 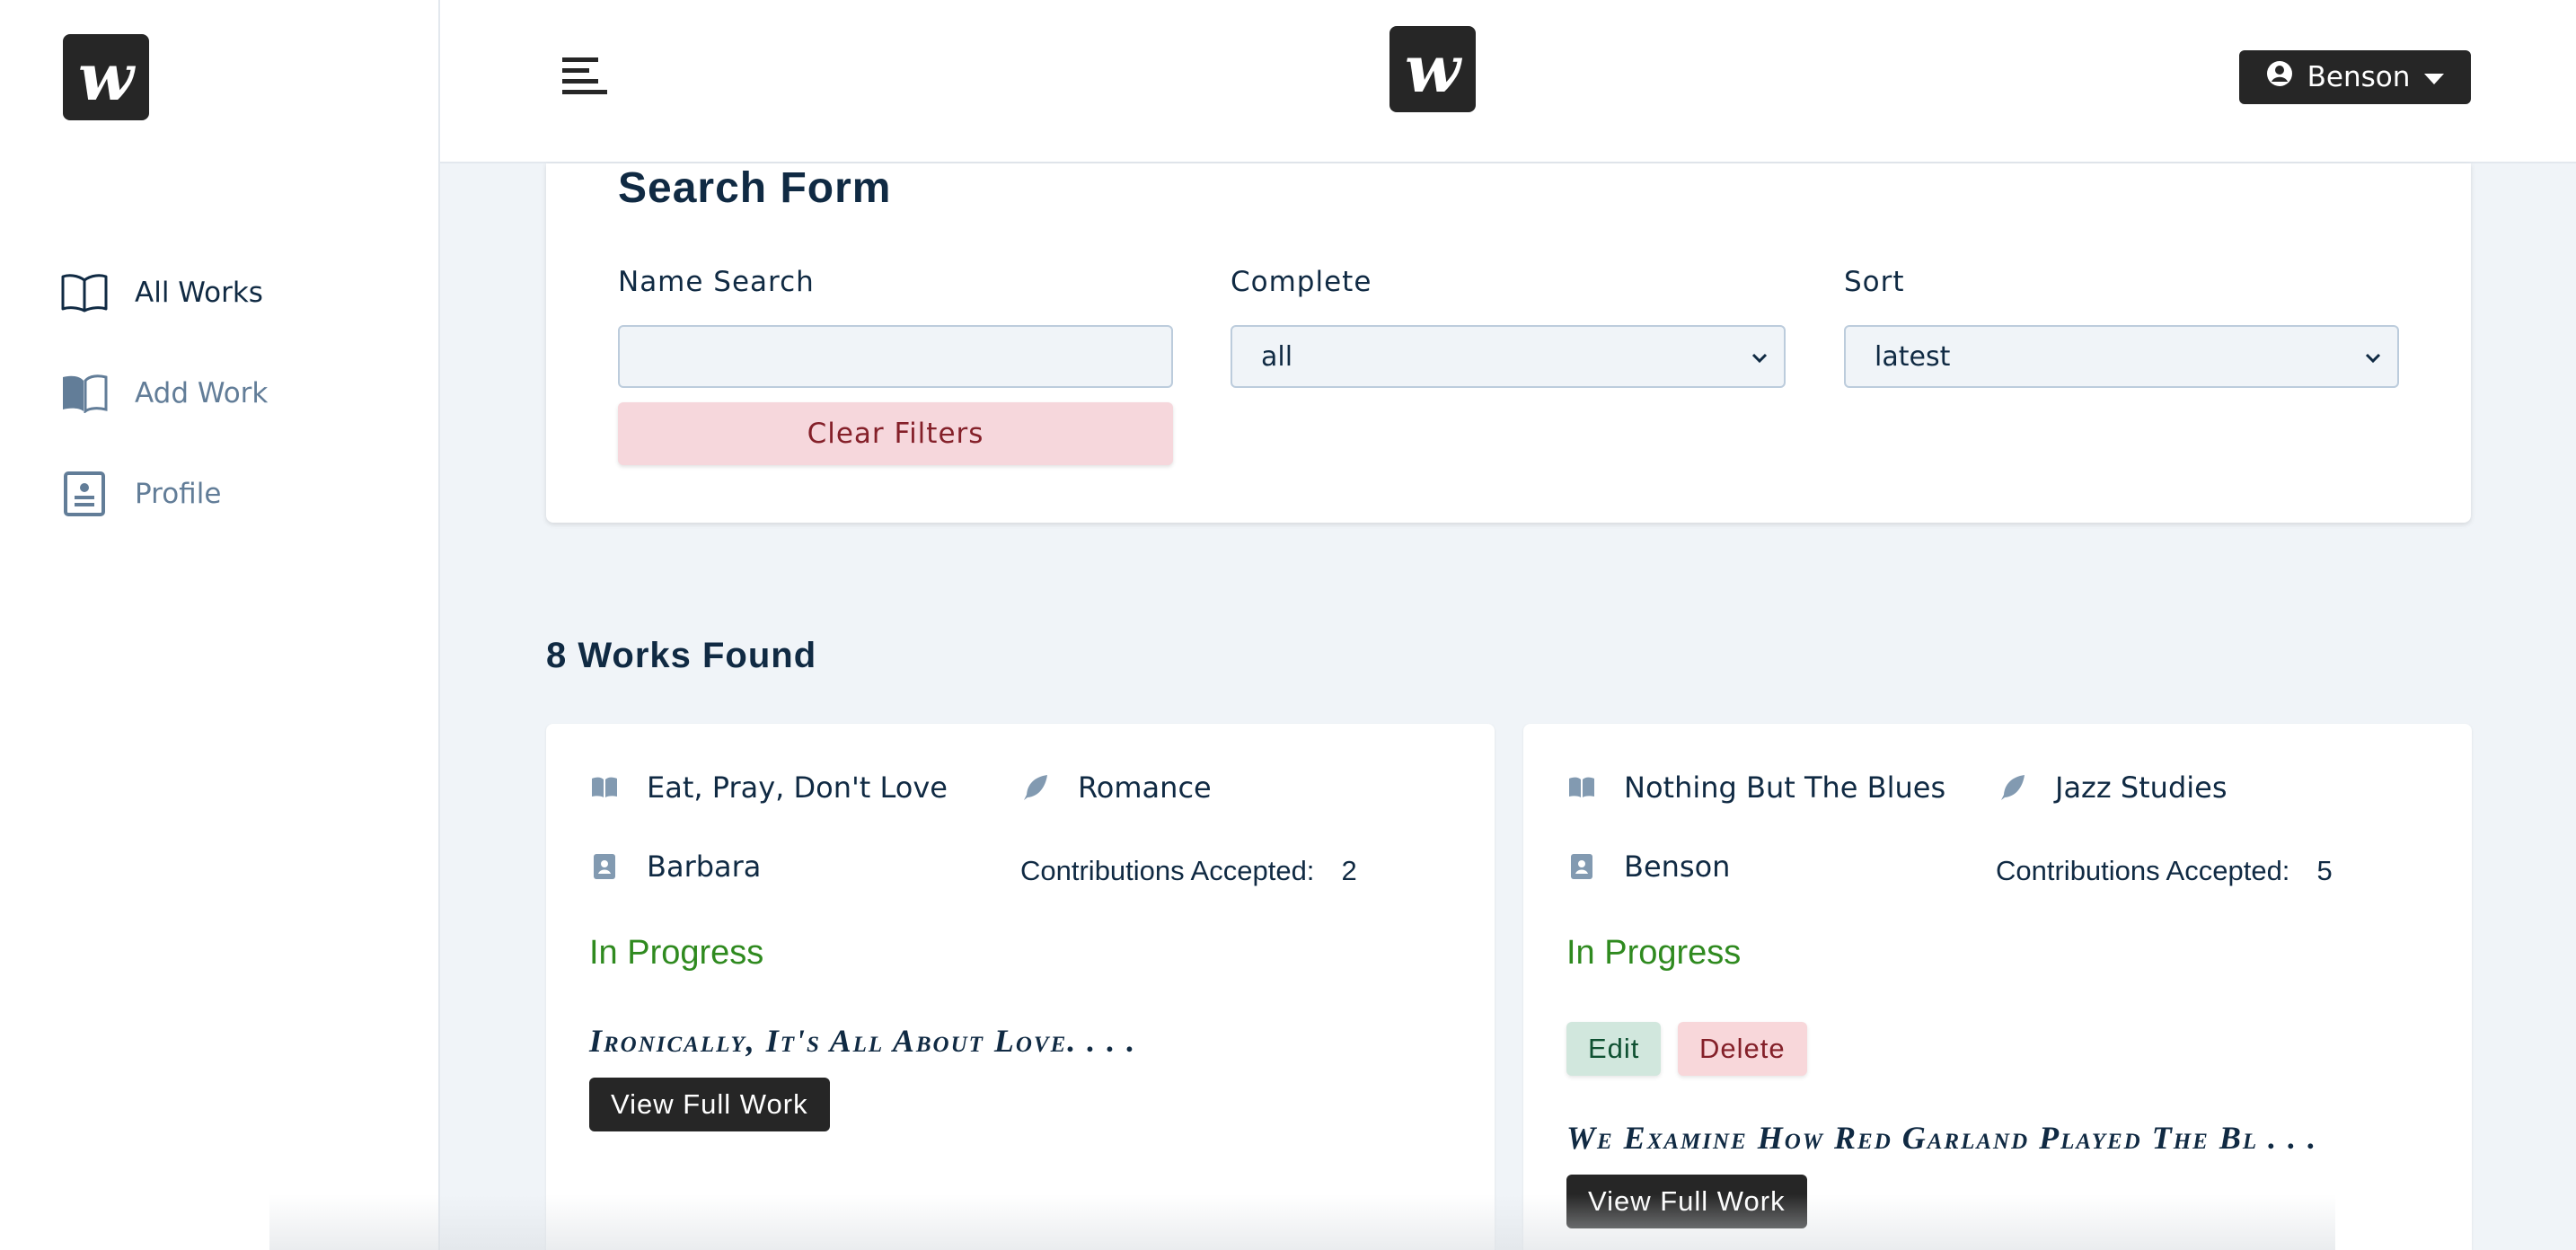 What do you see at coordinates (1508, 81) in the screenshot?
I see `top-navbar: w Benson` at bounding box center [1508, 81].